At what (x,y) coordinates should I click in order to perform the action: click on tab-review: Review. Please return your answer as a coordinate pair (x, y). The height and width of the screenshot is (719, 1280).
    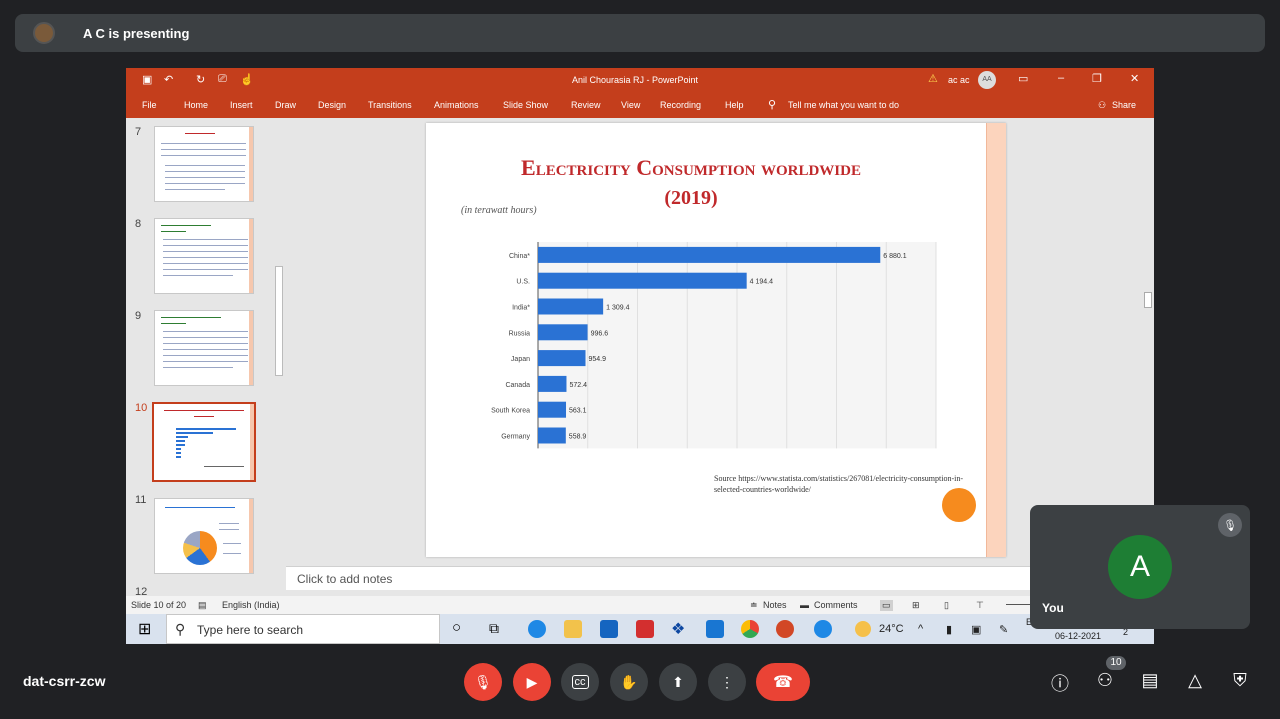
    Looking at the image, I should click on (586, 105).